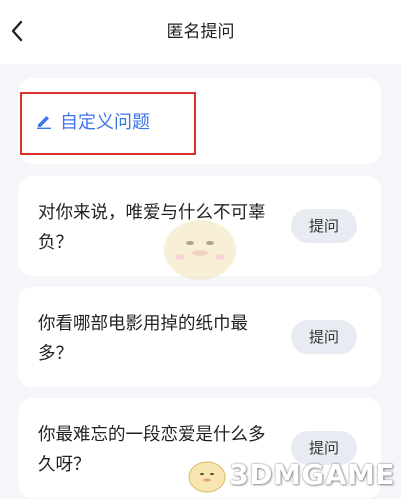 The height and width of the screenshot is (499, 401). What do you see at coordinates (312, 474) in the screenshot?
I see `watermark-text: 3DMGAME` at bounding box center [312, 474].